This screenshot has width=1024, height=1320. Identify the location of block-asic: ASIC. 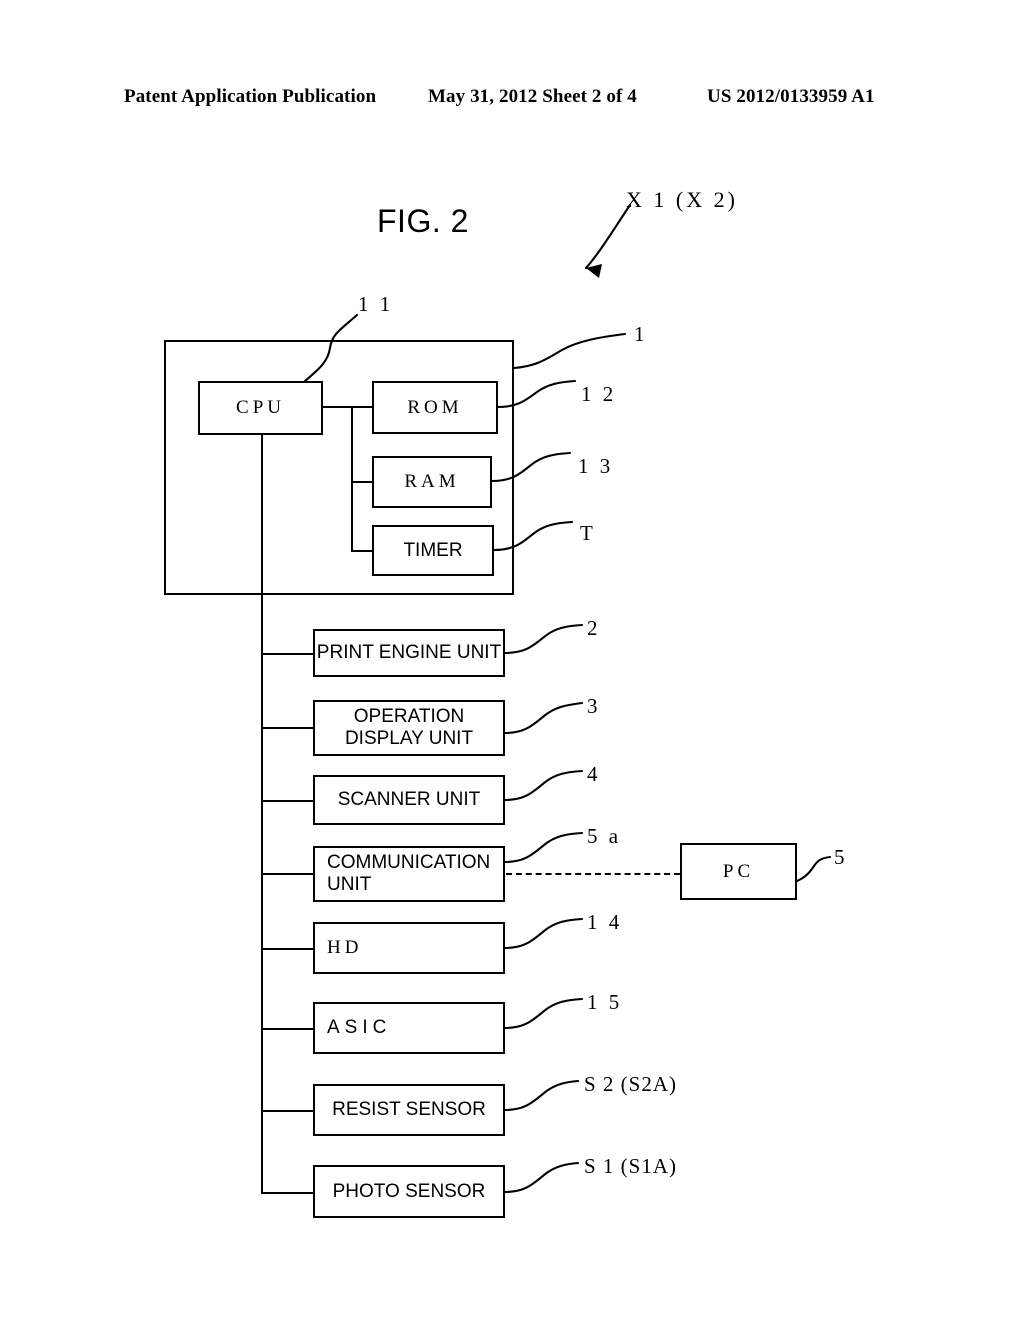
(409, 1028).